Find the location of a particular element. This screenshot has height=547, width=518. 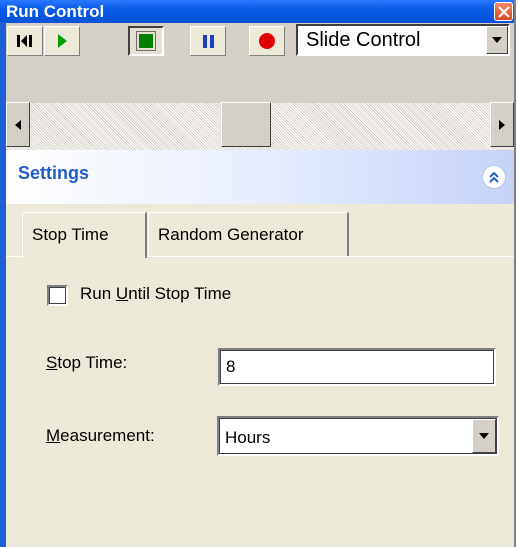

tab-stop-time: Stop Time is located at coordinates (84, 235).